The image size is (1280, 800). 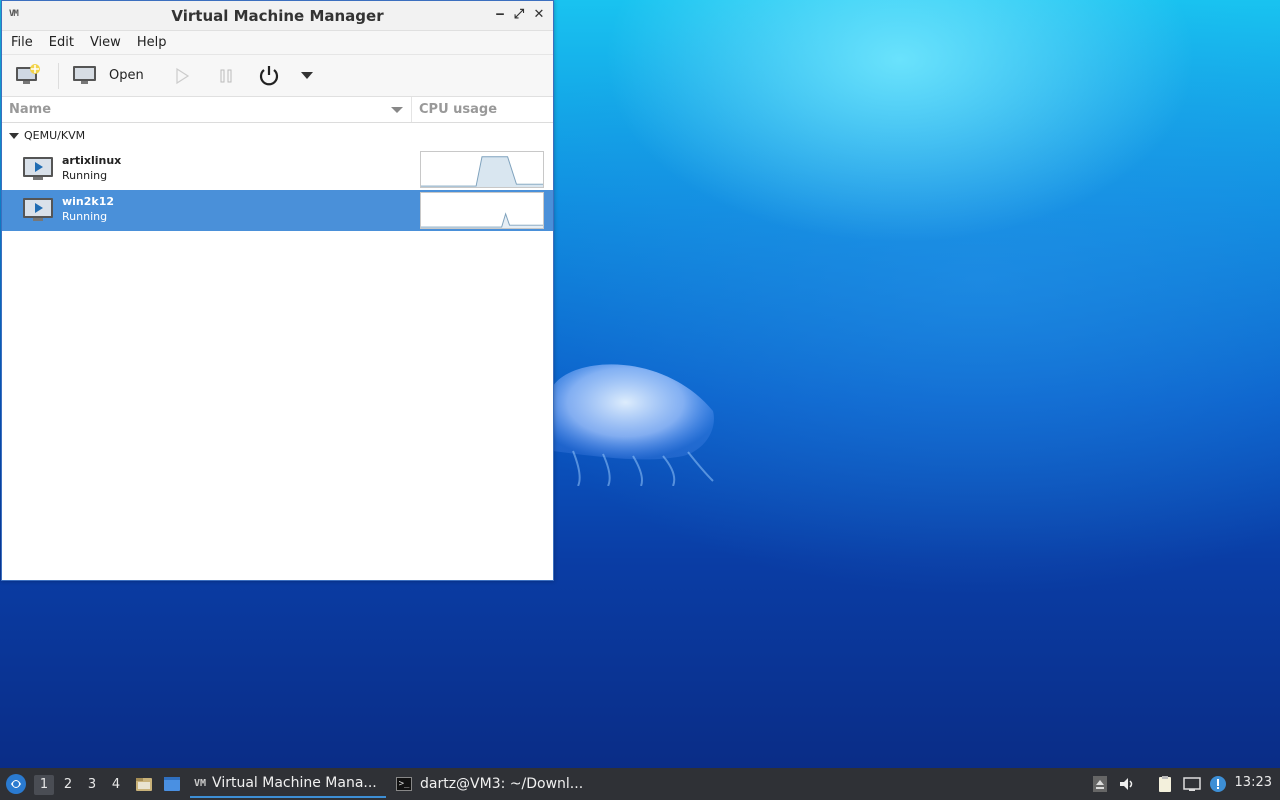 I want to click on workspace-1: 1, so click(x=44, y=785).